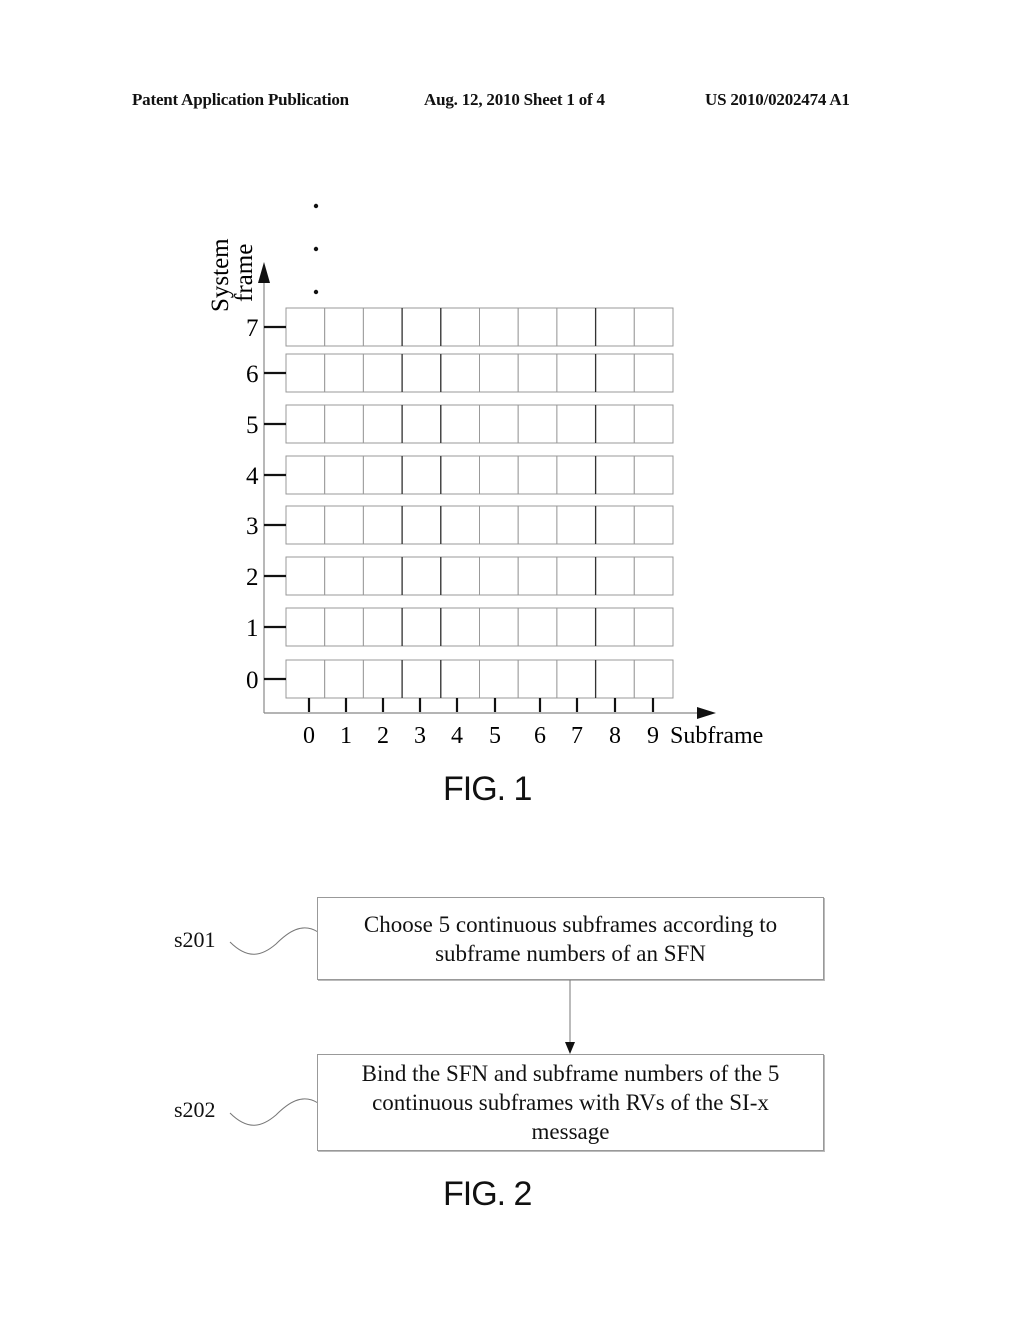  Describe the element at coordinates (195, 1109) in the screenshot. I see `step-label-s202: s202` at that location.